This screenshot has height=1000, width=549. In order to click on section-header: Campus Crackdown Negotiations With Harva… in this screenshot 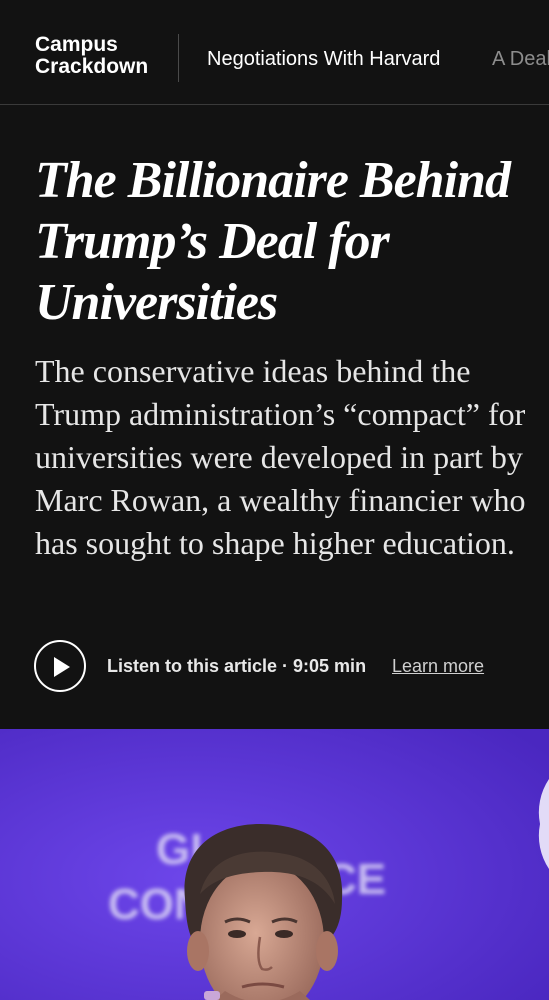, I will do `click(274, 52)`.